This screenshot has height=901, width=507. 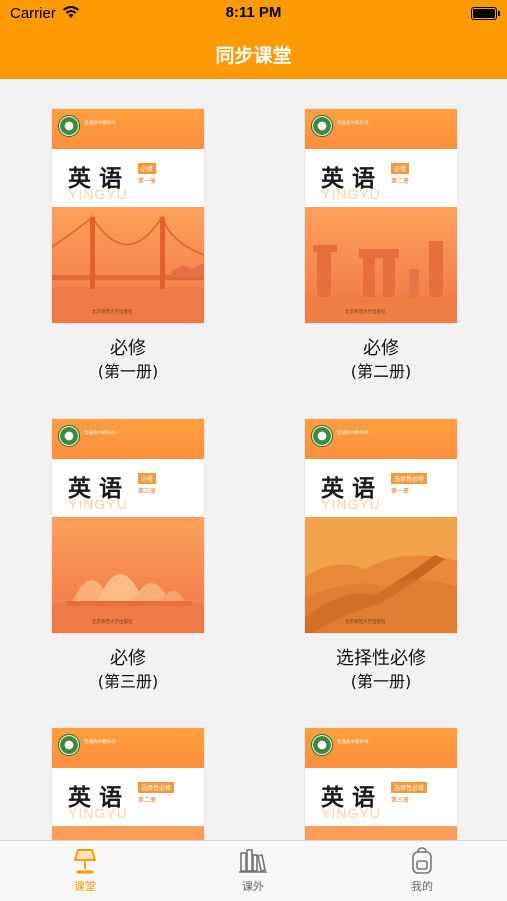 I want to click on book-title: 选择性必修, so click(x=381, y=658).